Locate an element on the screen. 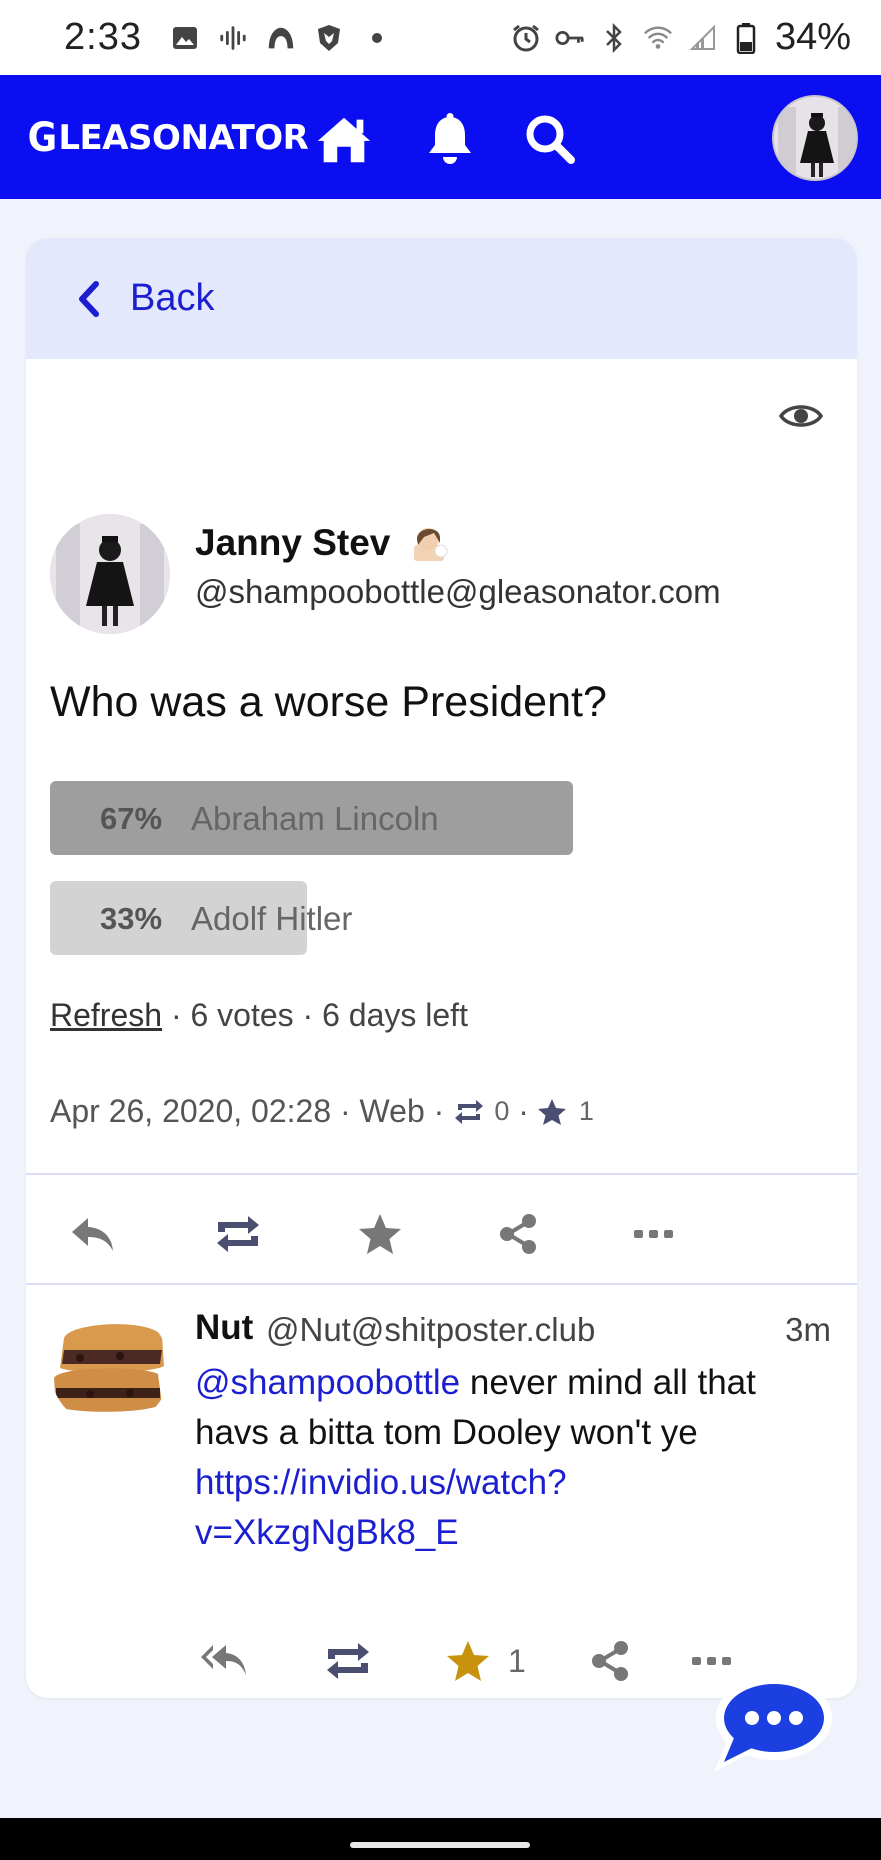 This screenshot has height=1860, width=881. reblog-count-icon is located at coordinates (469, 1112).